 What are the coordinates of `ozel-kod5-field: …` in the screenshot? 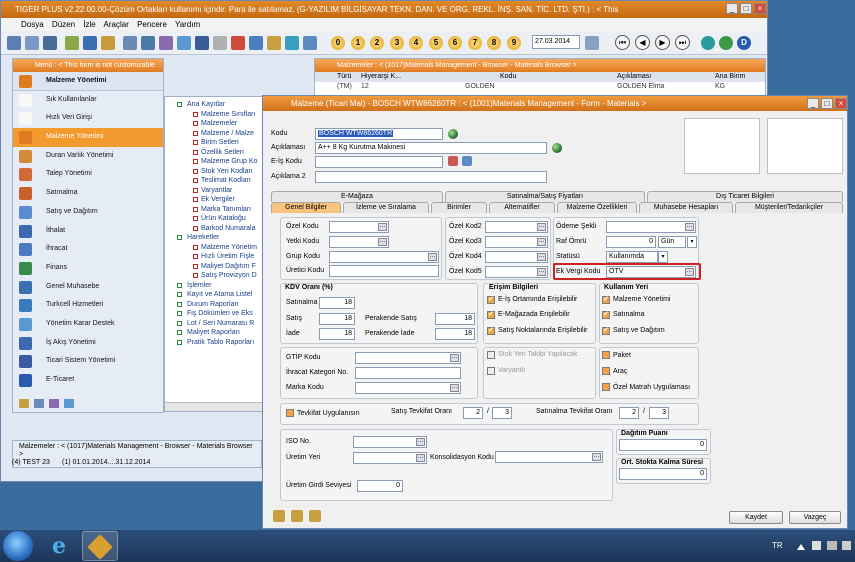 It's located at (516, 272).